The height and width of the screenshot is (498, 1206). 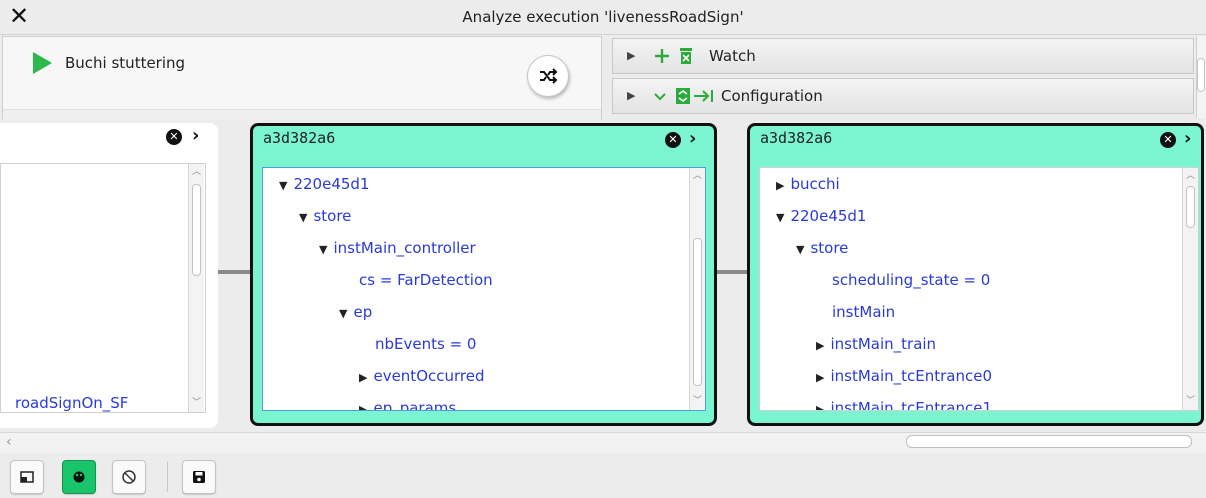 I want to click on tree-item: ▶ ep_params, so click(x=408, y=404).